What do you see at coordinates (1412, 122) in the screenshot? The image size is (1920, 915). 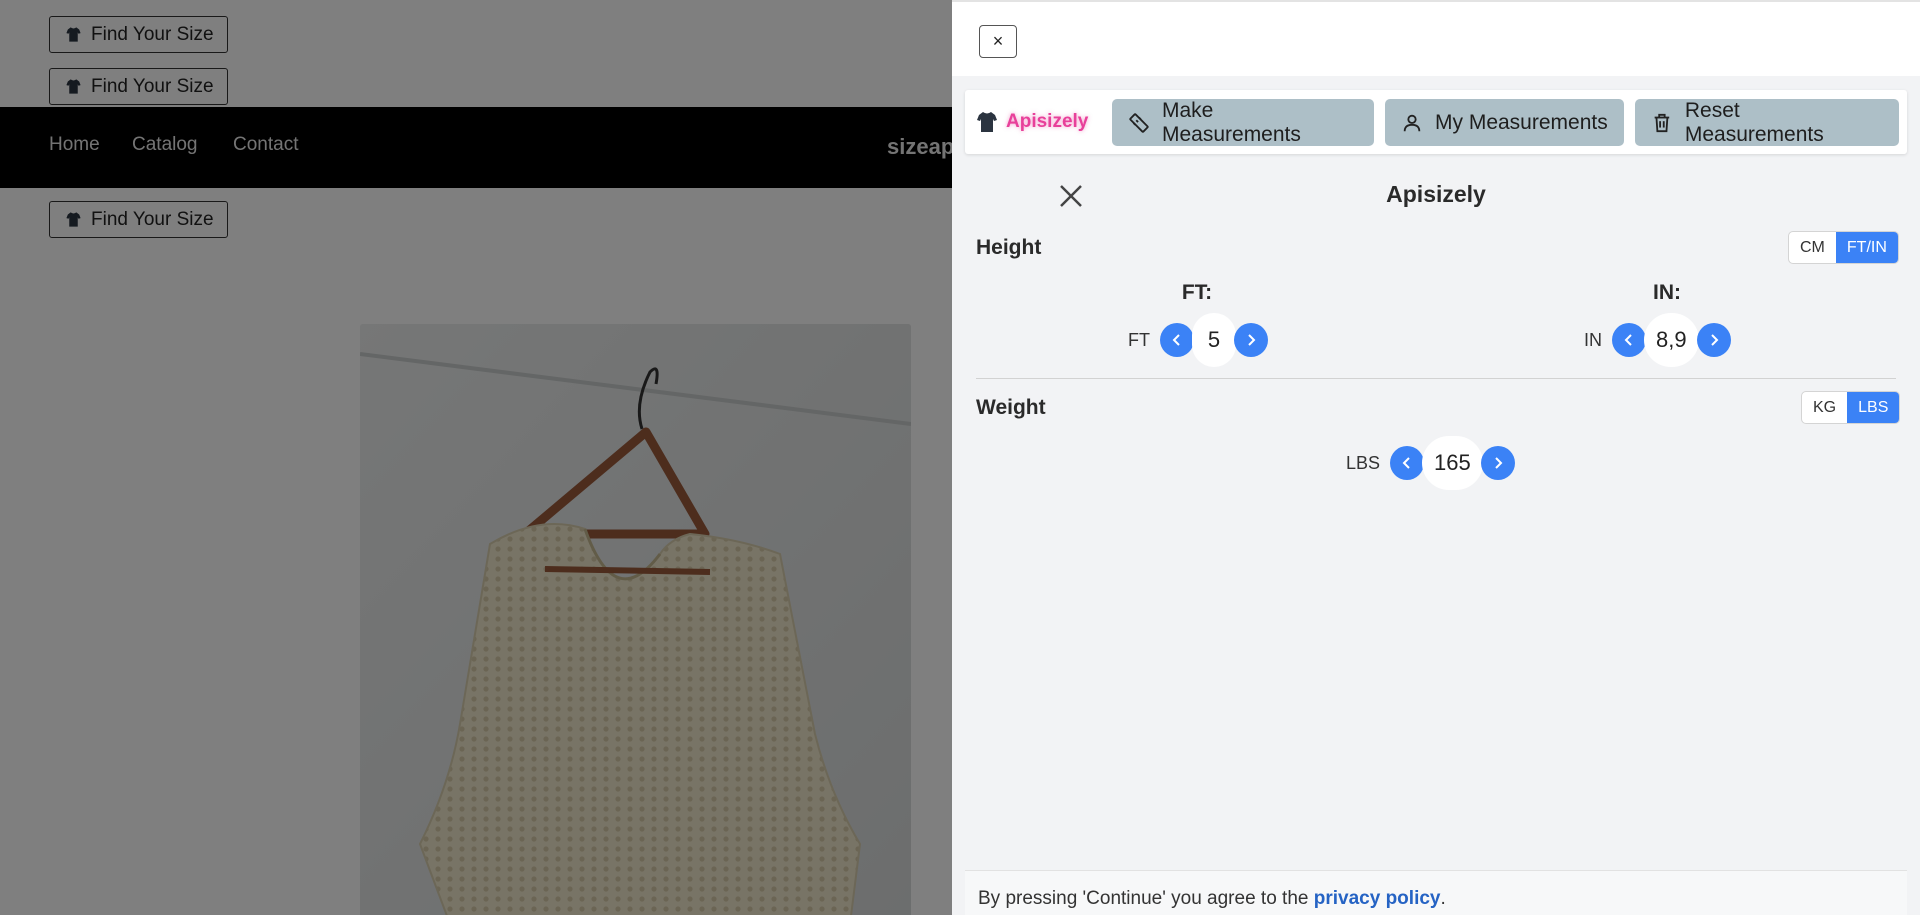 I see `user-icon` at bounding box center [1412, 122].